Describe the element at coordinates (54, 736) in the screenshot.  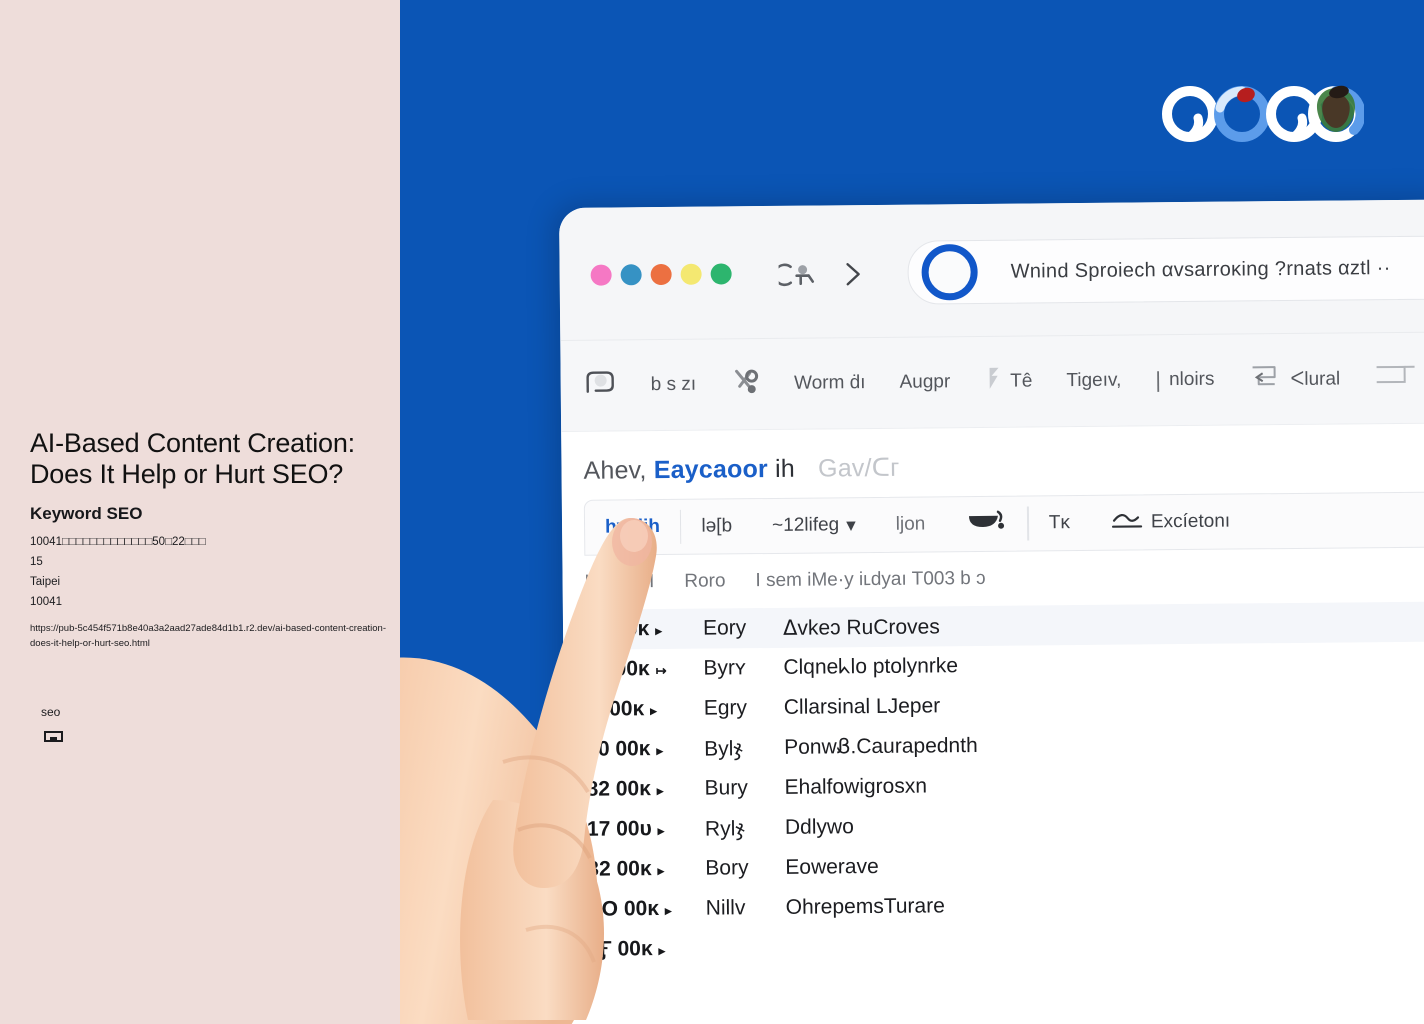
I see `card-icon` at that location.